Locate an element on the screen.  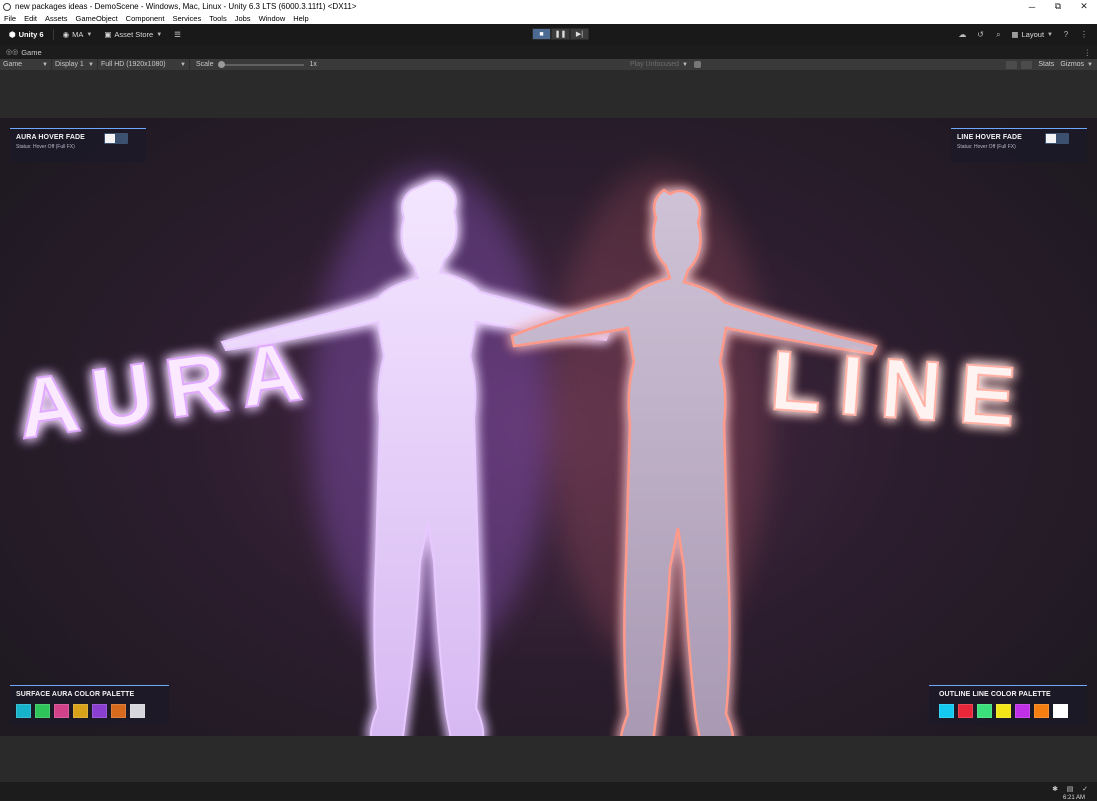
scale-control: Scale 1x is located at coordinates (256, 64).